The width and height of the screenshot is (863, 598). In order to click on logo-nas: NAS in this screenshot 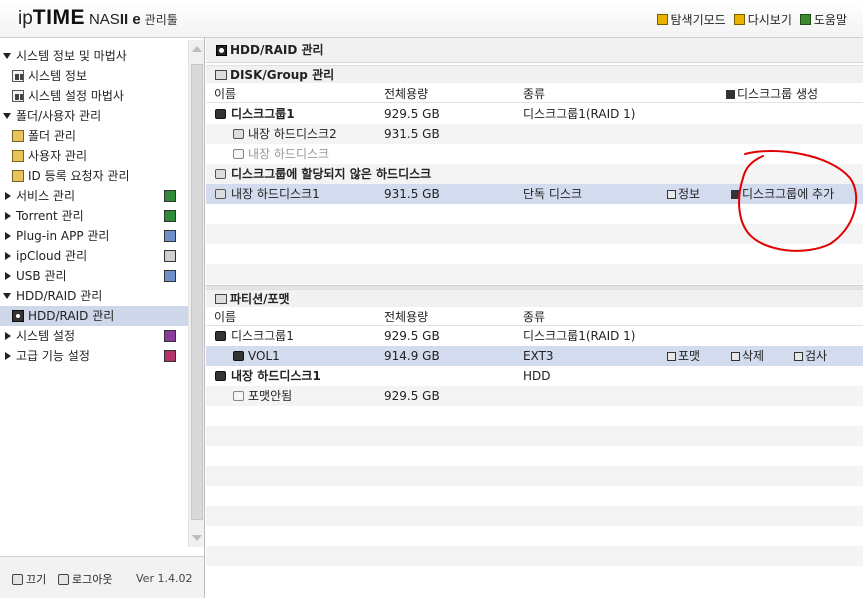, I will do `click(104, 19)`.